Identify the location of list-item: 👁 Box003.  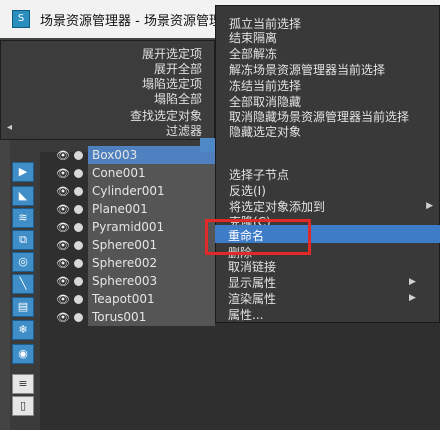
(127, 155).